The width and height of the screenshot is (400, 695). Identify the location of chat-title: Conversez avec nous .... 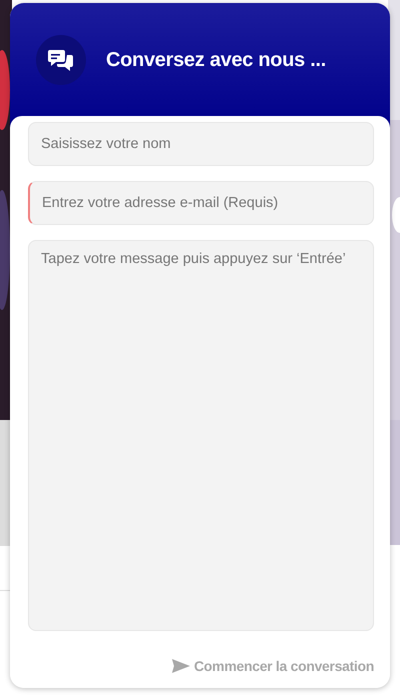
(216, 60).